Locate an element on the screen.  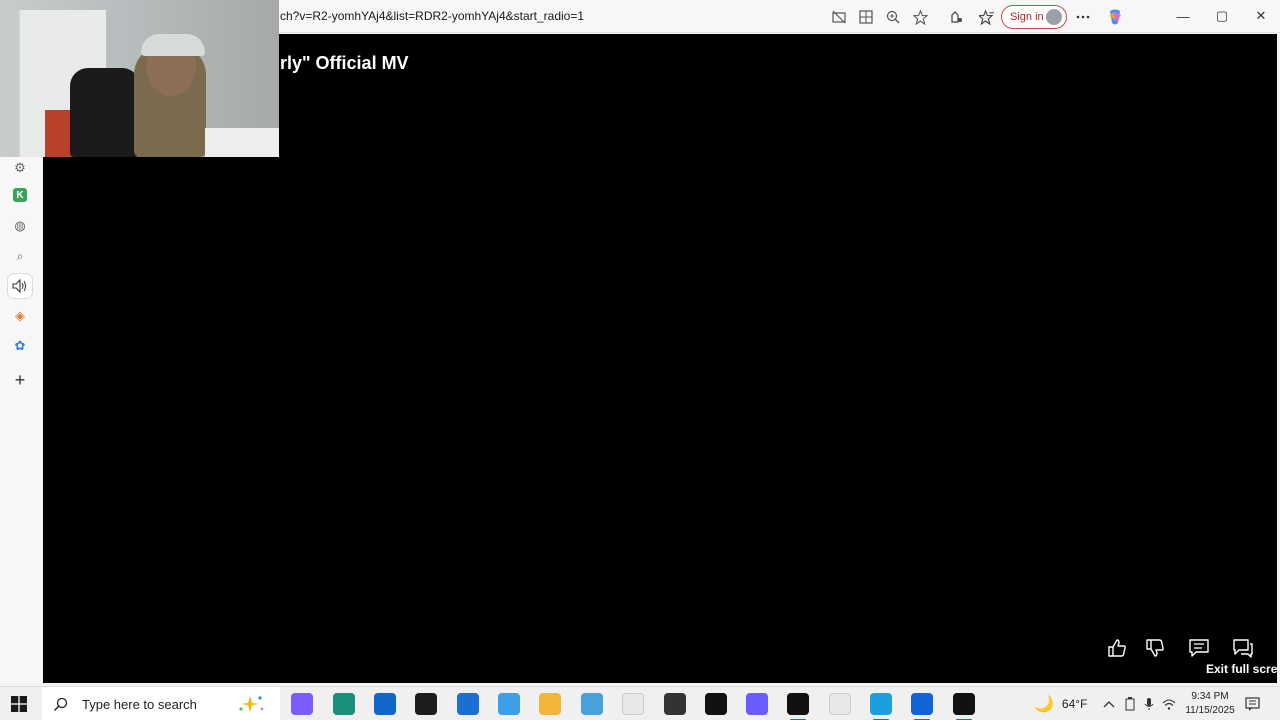
comments-icon is located at coordinates (1199, 648).